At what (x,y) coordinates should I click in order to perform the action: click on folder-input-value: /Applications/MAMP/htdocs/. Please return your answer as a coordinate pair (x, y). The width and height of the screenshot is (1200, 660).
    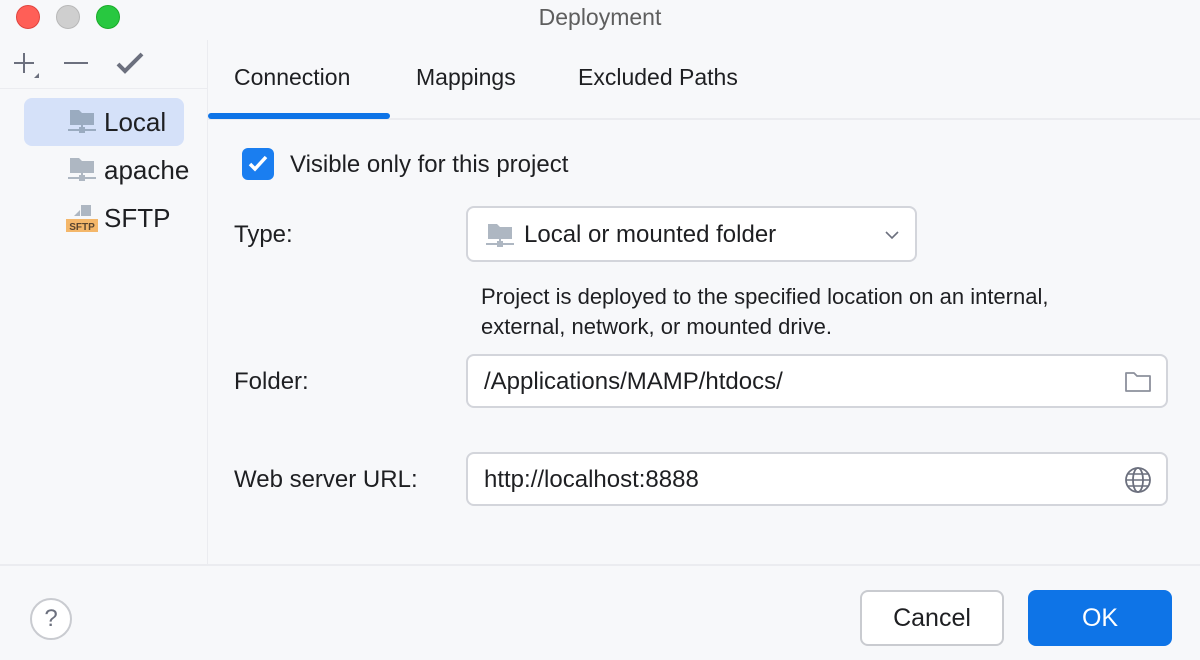
    Looking at the image, I should click on (633, 381).